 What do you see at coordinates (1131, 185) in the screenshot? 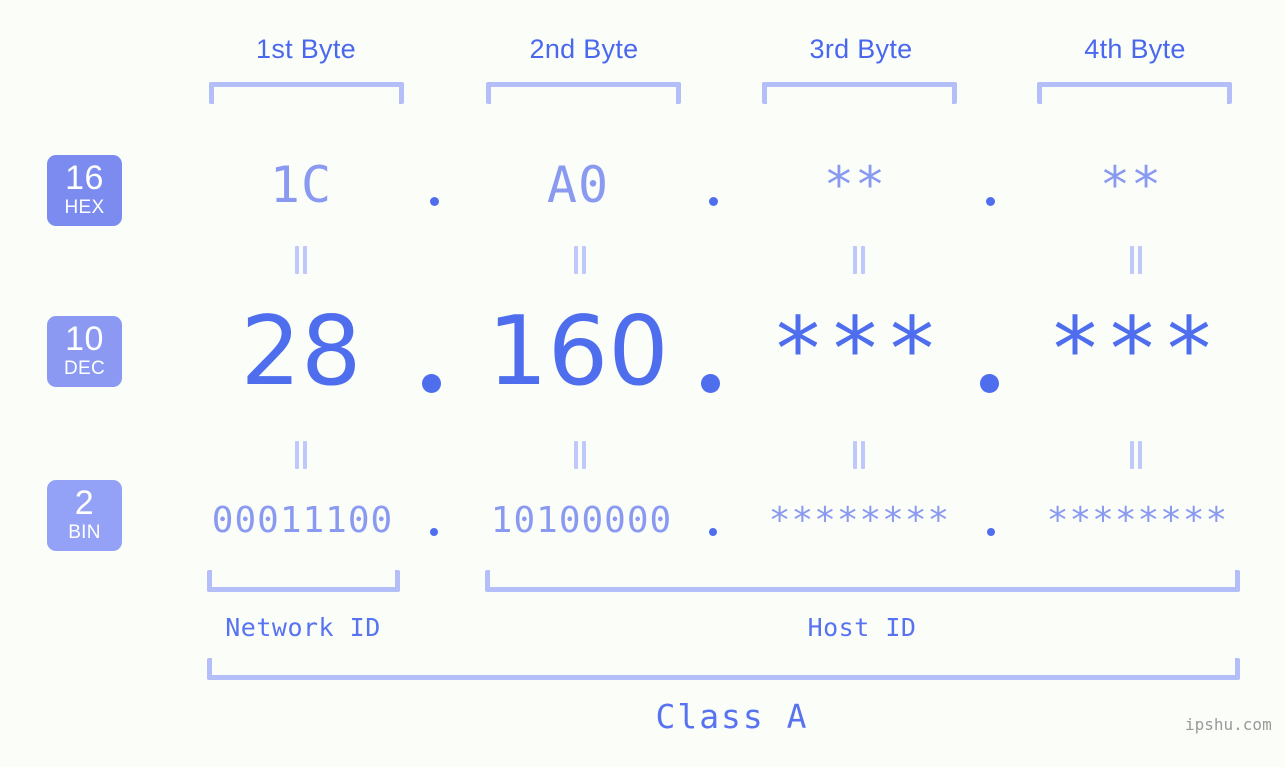
I see `hex-byte-4: **` at bounding box center [1131, 185].